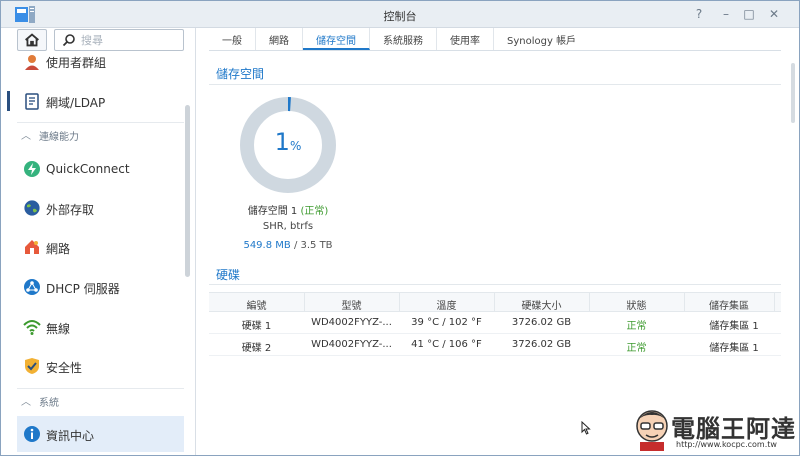 Image resolution: width=800 pixels, height=456 pixels. What do you see at coordinates (288, 226) in the screenshot?
I see `volume-filesystem: SHR, btrfs` at bounding box center [288, 226].